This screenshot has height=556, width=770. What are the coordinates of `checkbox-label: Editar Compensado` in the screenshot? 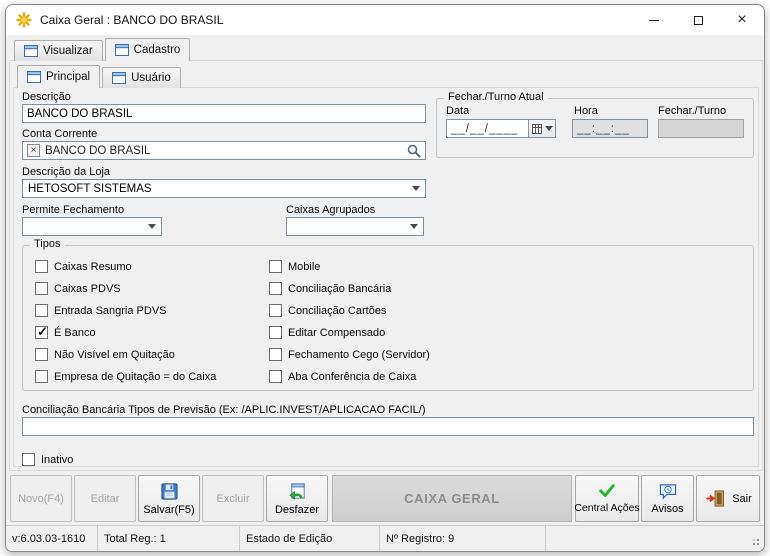 It's located at (337, 332).